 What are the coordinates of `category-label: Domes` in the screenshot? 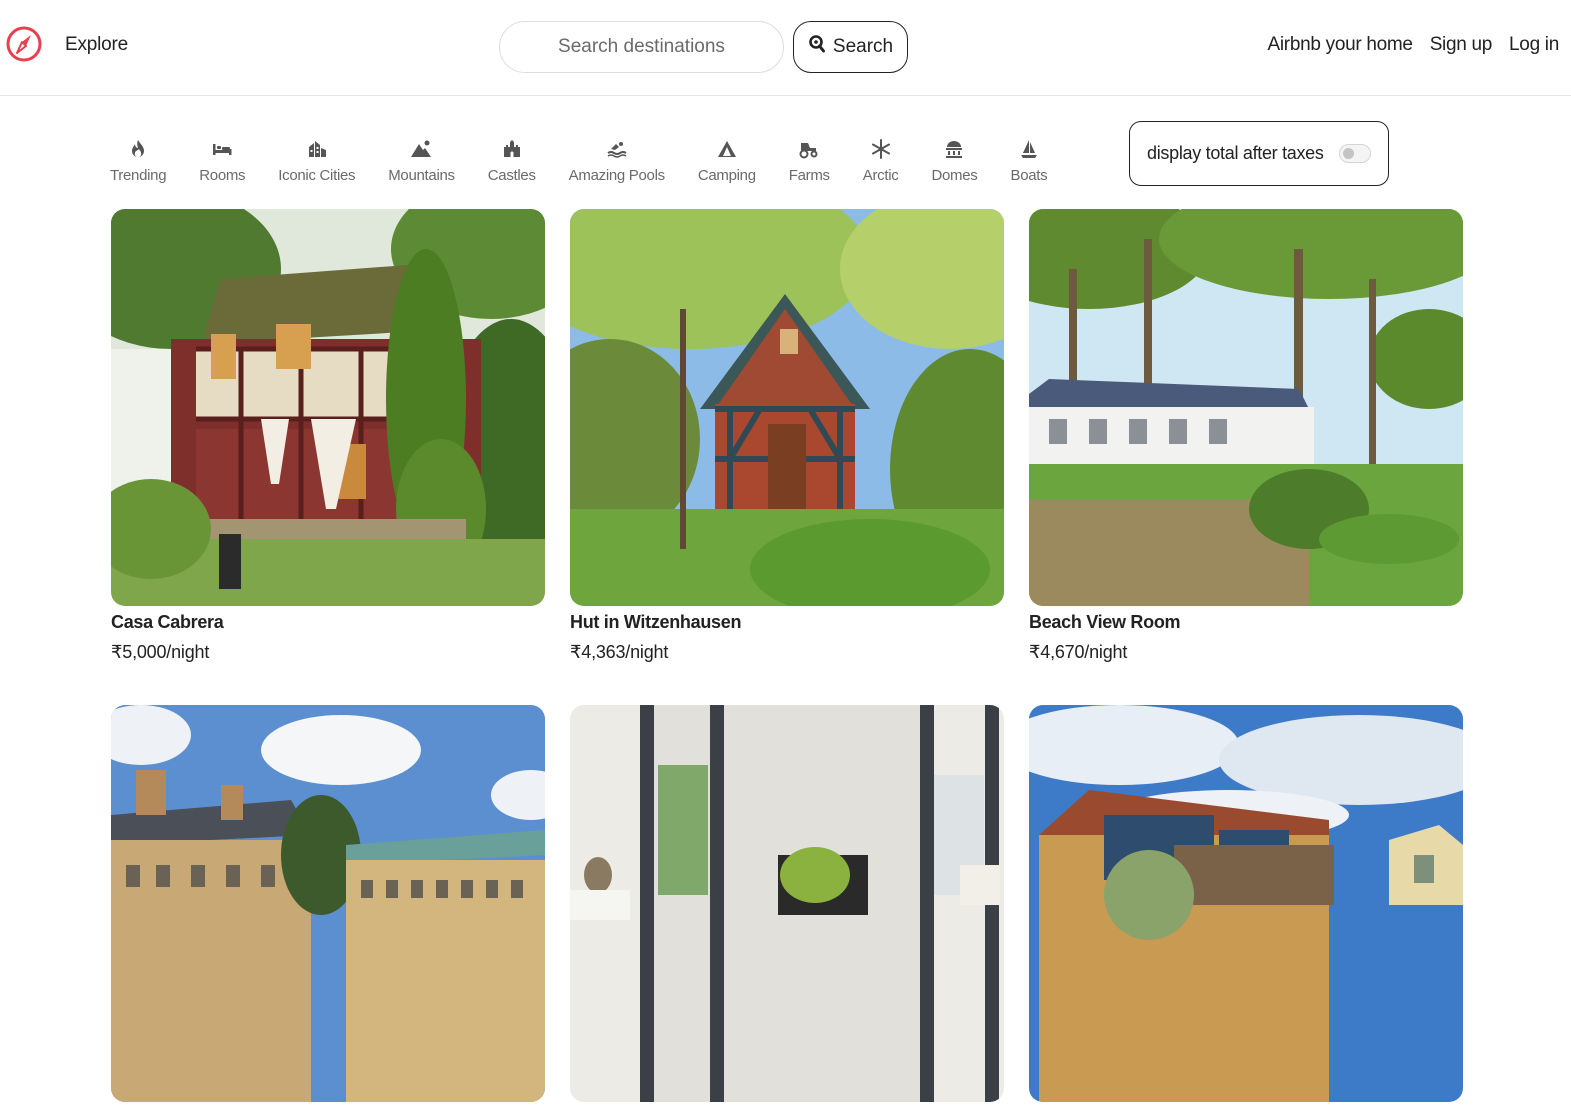 It's located at (954, 175).